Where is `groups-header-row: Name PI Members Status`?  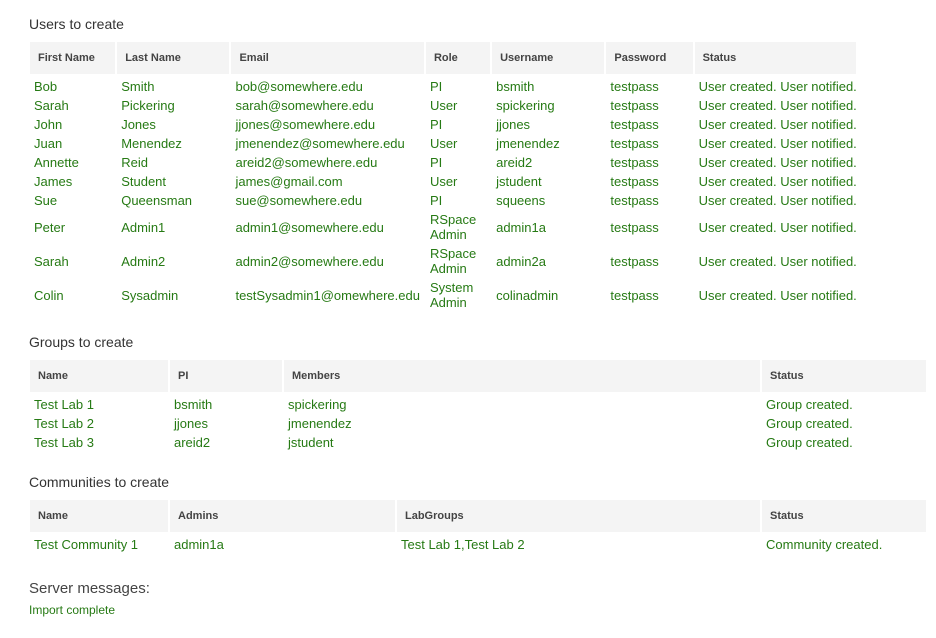
groups-header-row: Name PI Members Status is located at coordinates (478, 376).